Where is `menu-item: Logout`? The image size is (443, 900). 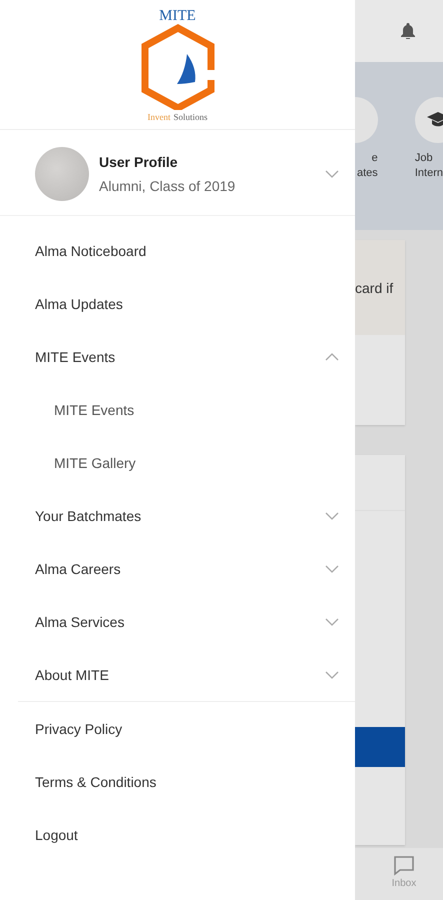
menu-item: Logout is located at coordinates (177, 834).